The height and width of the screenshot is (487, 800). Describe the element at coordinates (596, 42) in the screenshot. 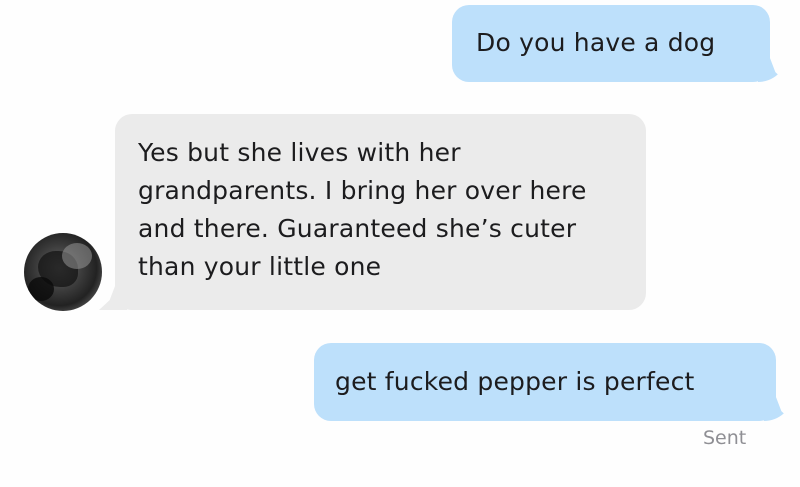

I see `message-text: Do you have a dog` at that location.